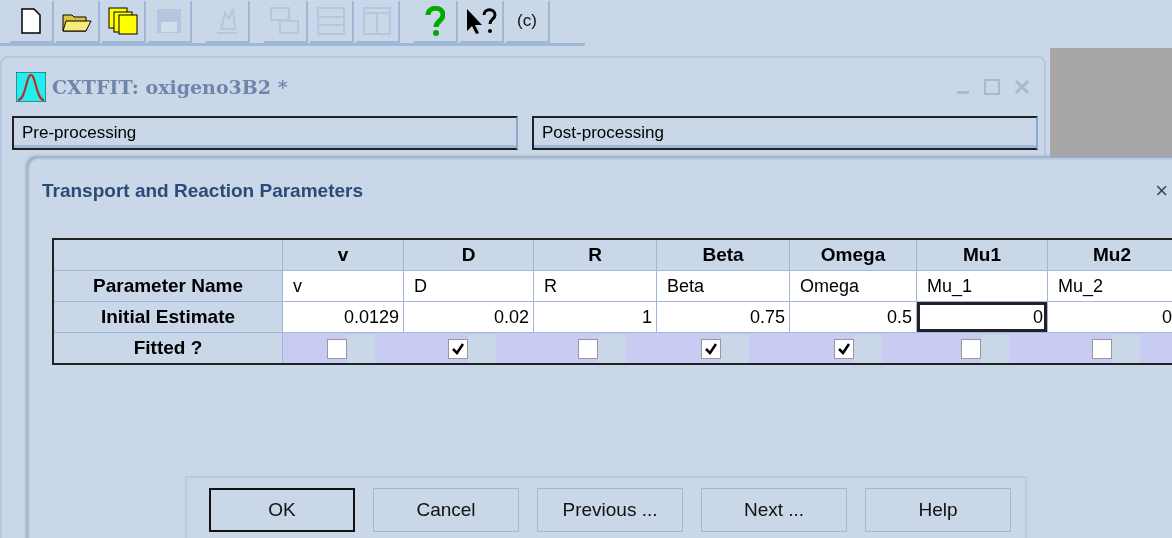 The width and height of the screenshot is (1172, 538). Describe the element at coordinates (785, 133) in the screenshot. I see `panel-header: Post-processing` at that location.